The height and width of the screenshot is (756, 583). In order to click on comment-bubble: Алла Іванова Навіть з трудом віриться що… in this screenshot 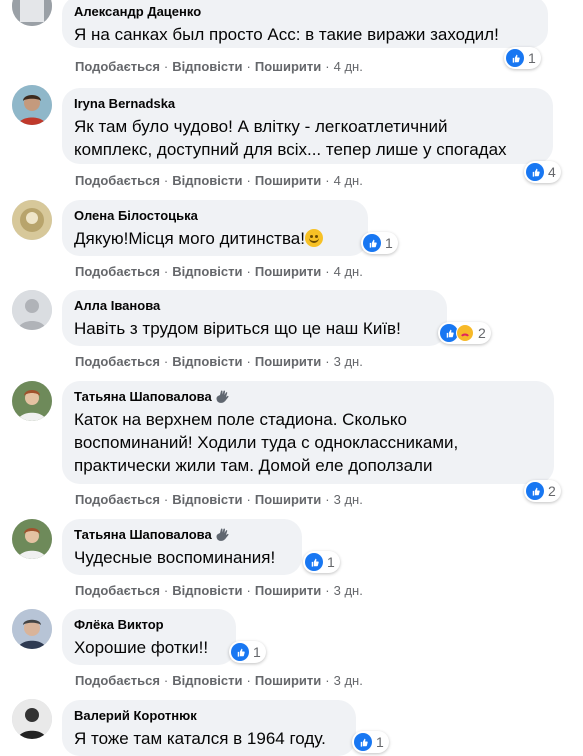, I will do `click(254, 318)`.